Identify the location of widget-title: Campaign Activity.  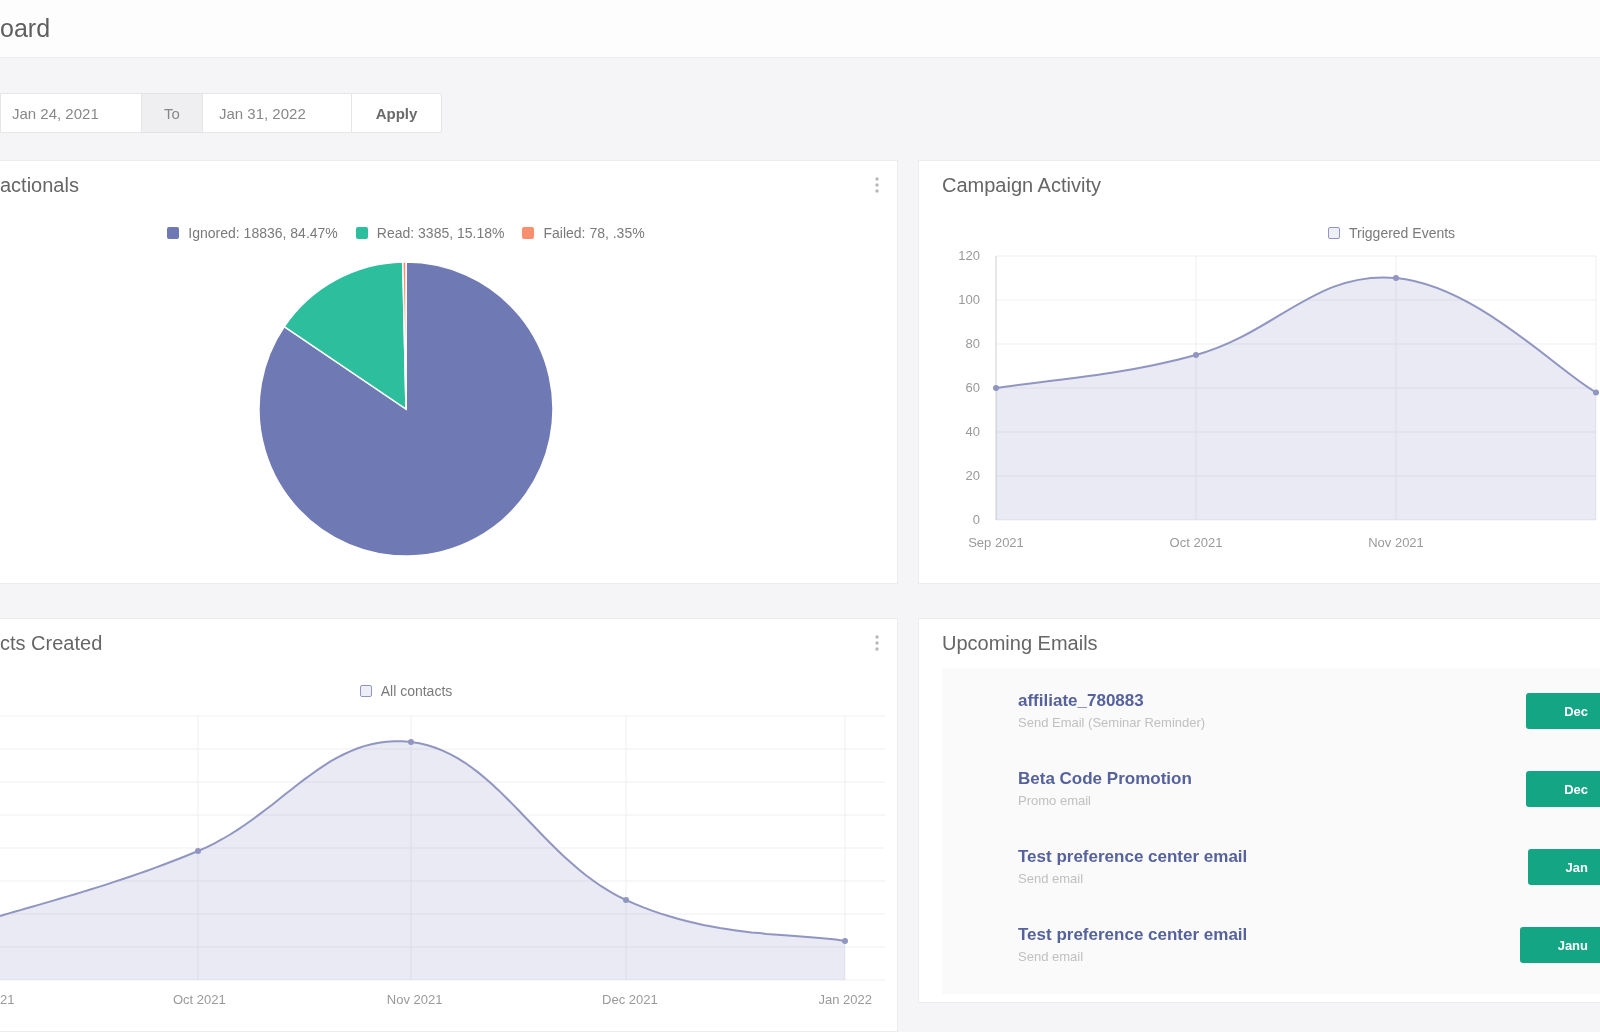
(1021, 185).